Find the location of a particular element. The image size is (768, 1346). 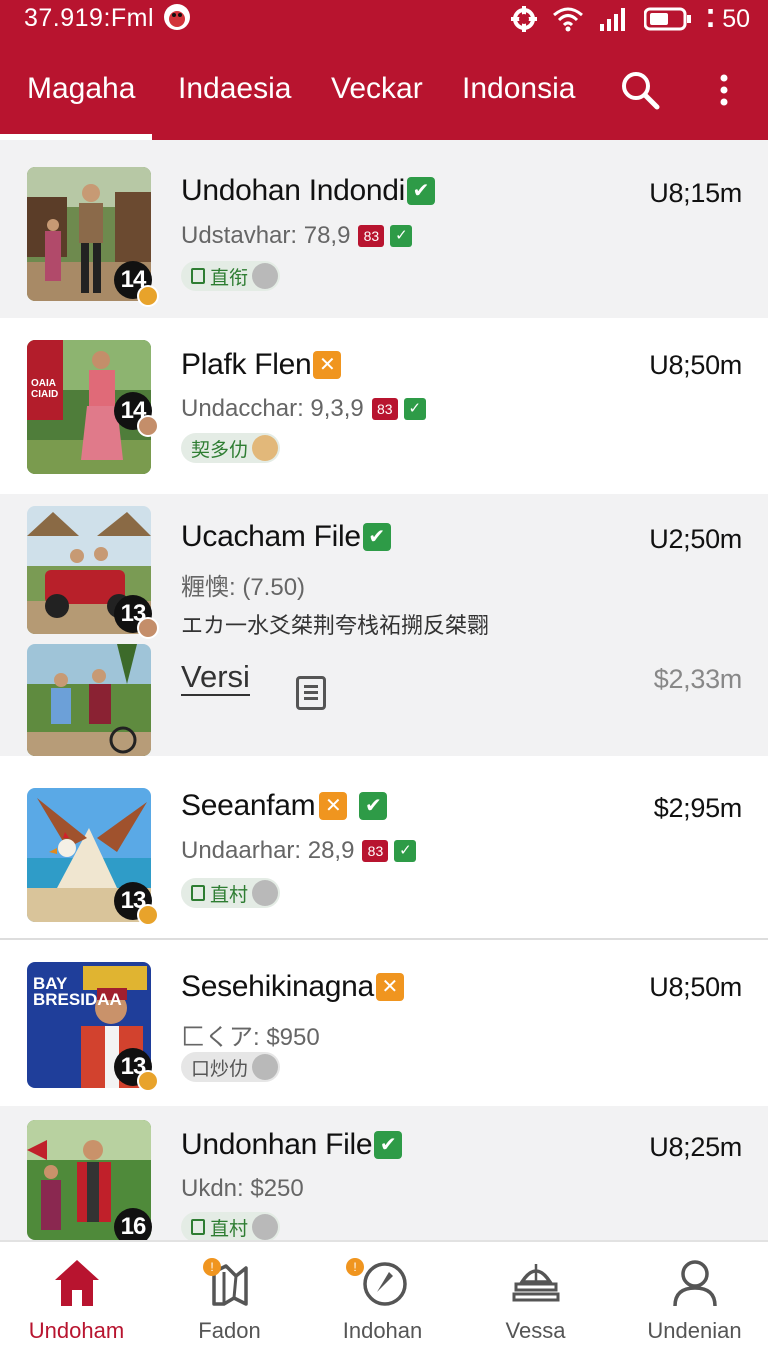

item-tag: 口炒仂 is located at coordinates (231, 1067).